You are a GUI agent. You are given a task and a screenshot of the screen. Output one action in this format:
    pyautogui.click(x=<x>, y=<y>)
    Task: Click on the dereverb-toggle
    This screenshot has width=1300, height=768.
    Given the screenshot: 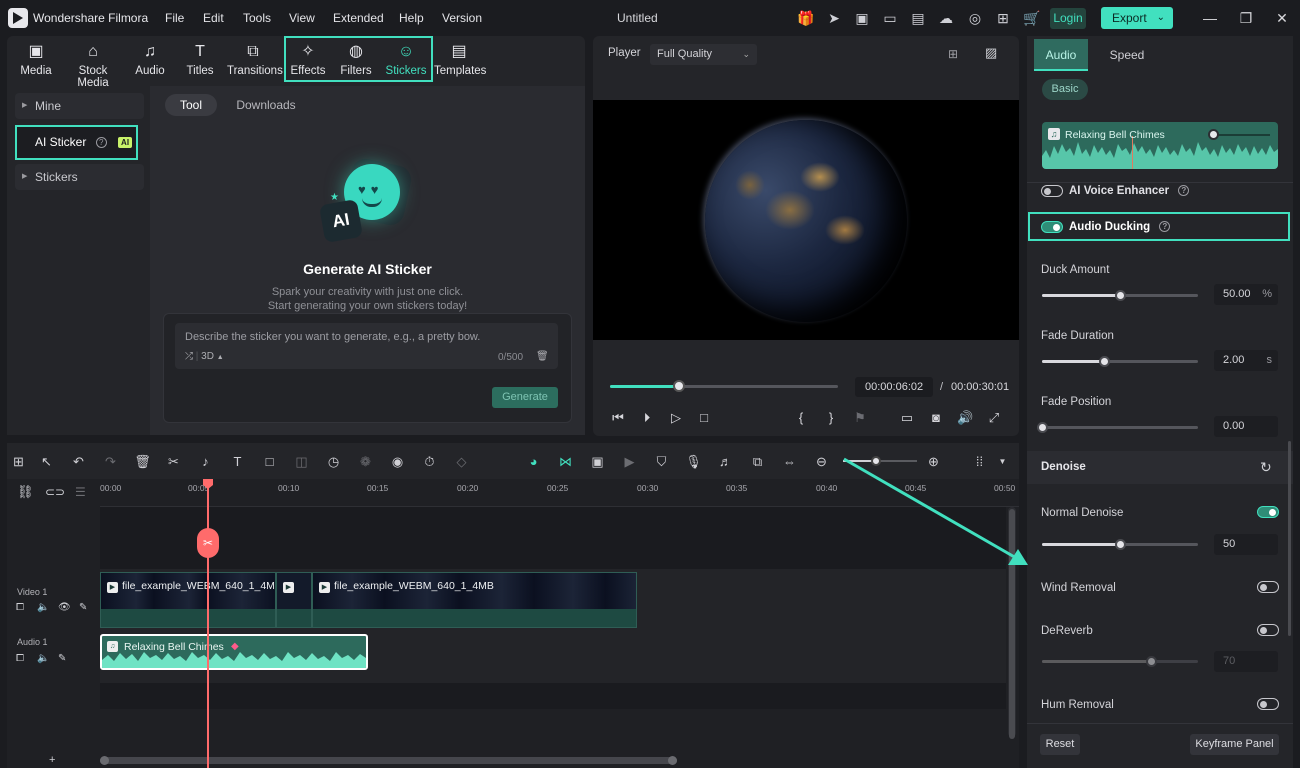 What is the action you would take?
    pyautogui.click(x=1268, y=630)
    